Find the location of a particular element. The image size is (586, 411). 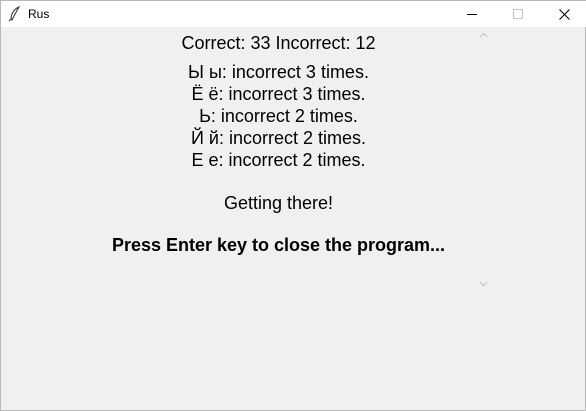

score-line: Correct: 33 Incorrect: 12 is located at coordinates (278, 43).